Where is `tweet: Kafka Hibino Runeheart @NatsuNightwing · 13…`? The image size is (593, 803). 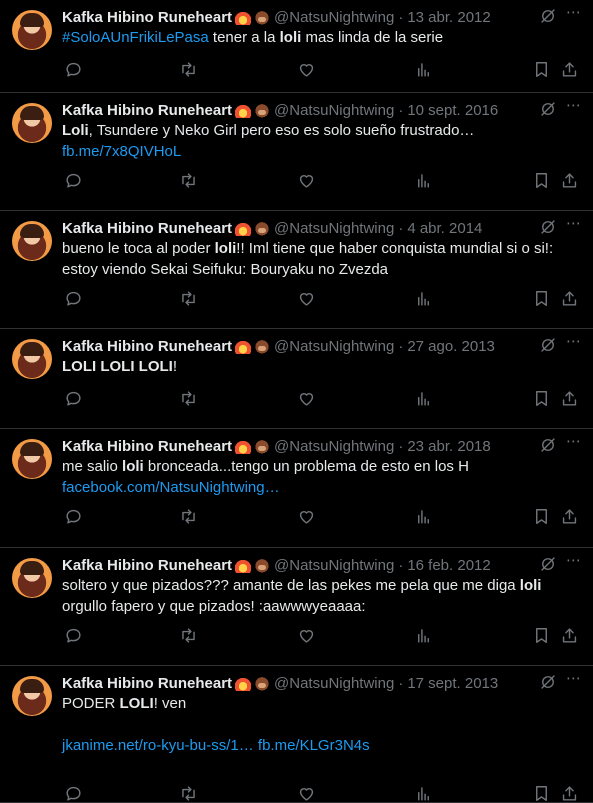
tweet: Kafka Hibino Runeheart @NatsuNightwing · 13… is located at coordinates (296, 46).